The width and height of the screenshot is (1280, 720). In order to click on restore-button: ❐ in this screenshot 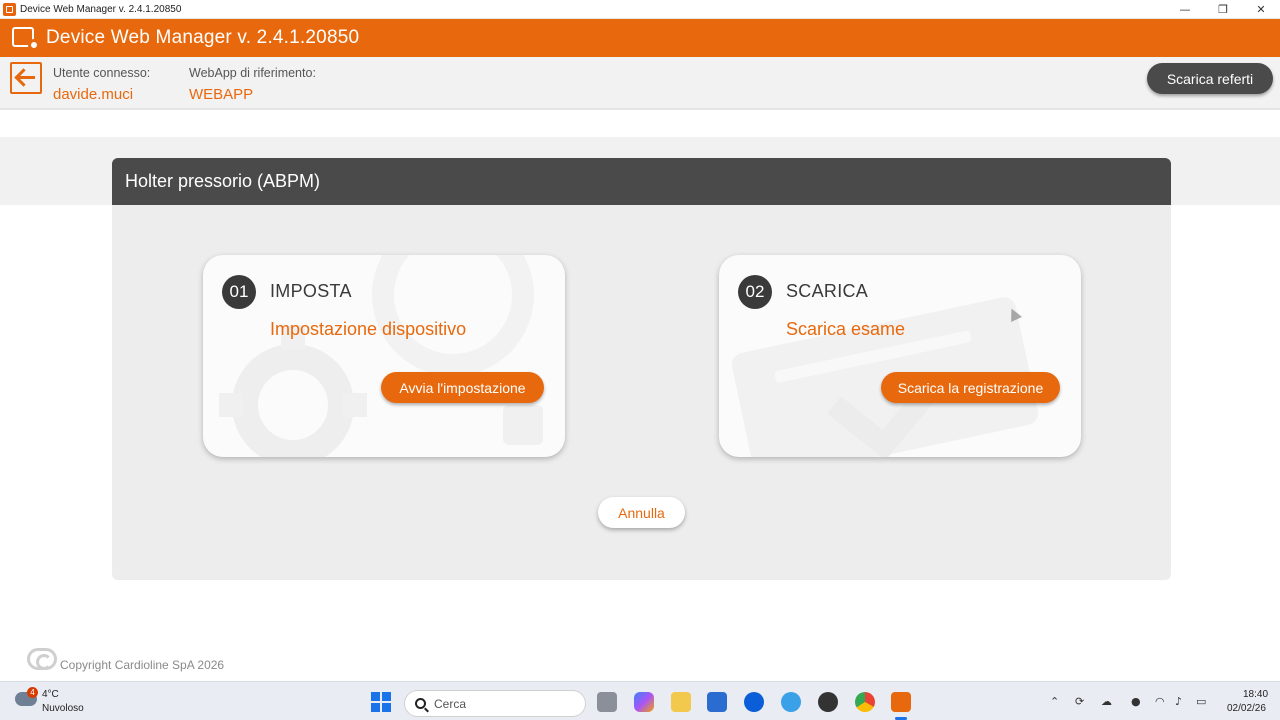, I will do `click(1223, 9)`.